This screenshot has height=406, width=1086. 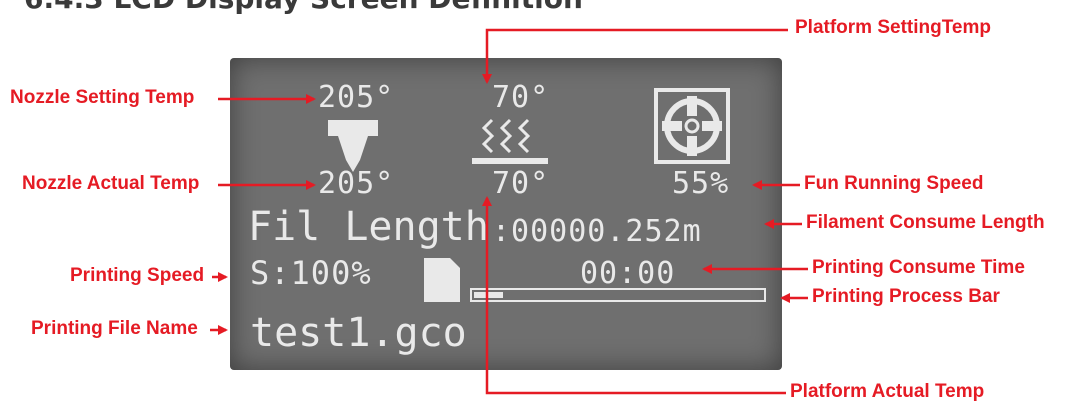 What do you see at coordinates (635, 56) in the screenshot?
I see `arrow-platform-setting` at bounding box center [635, 56].